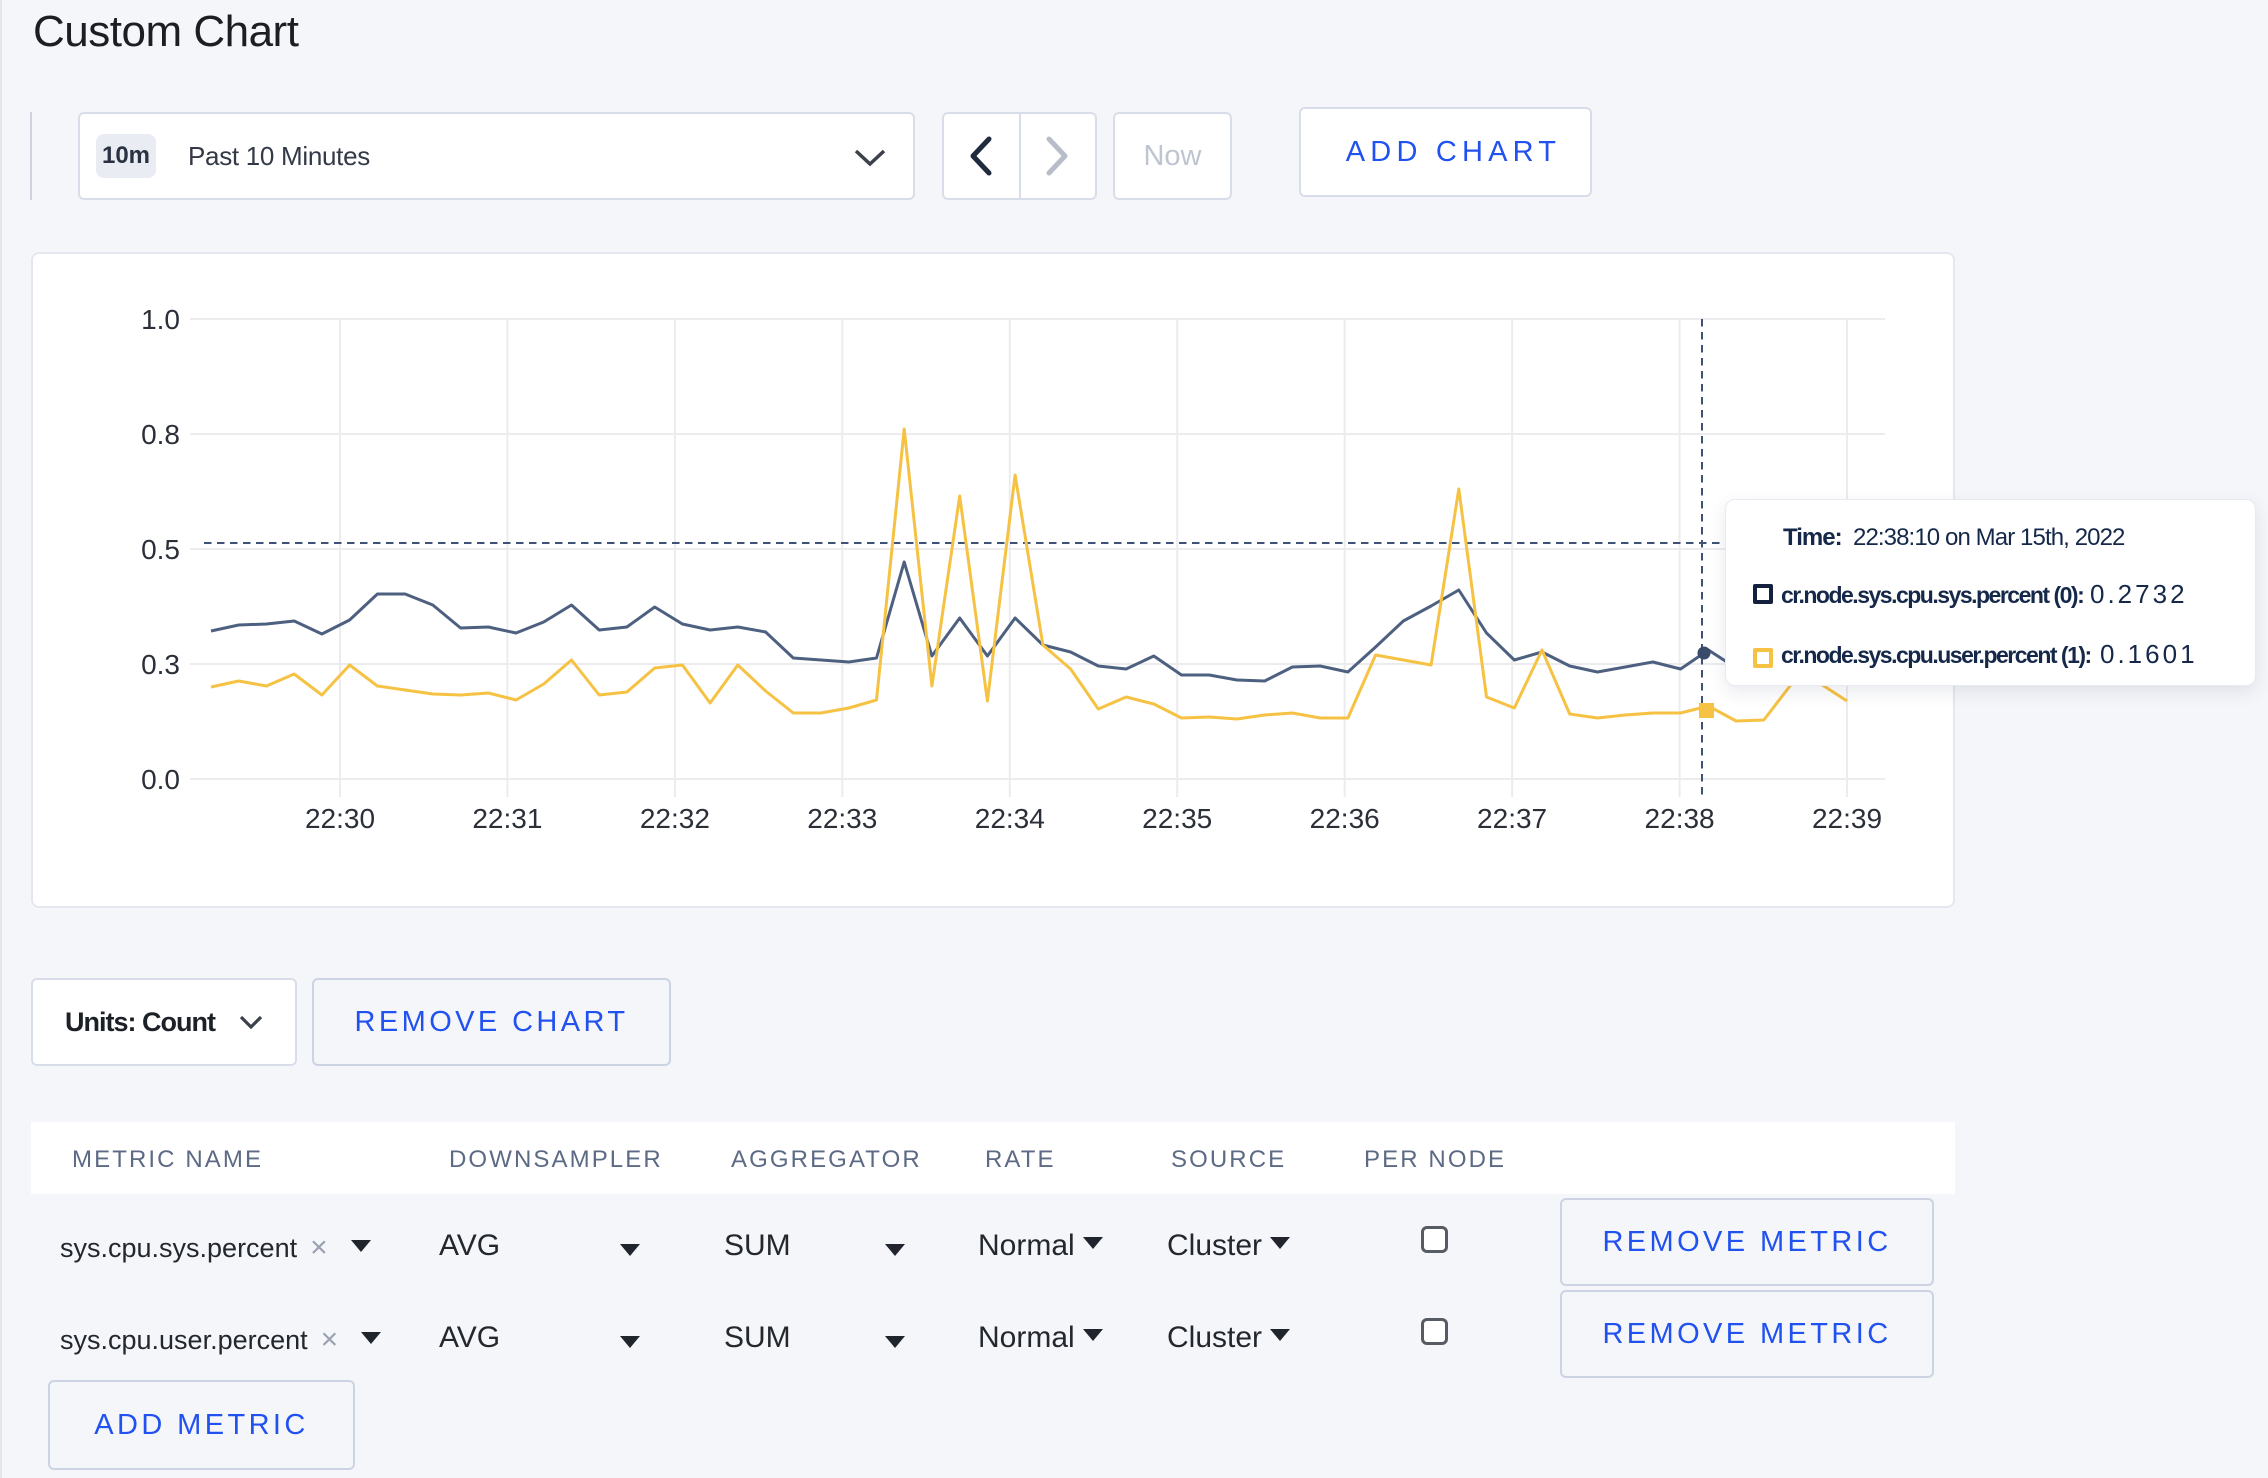 This screenshot has width=2268, height=1478. What do you see at coordinates (1177, 818) in the screenshot?
I see `svg-text: 22:35` at bounding box center [1177, 818].